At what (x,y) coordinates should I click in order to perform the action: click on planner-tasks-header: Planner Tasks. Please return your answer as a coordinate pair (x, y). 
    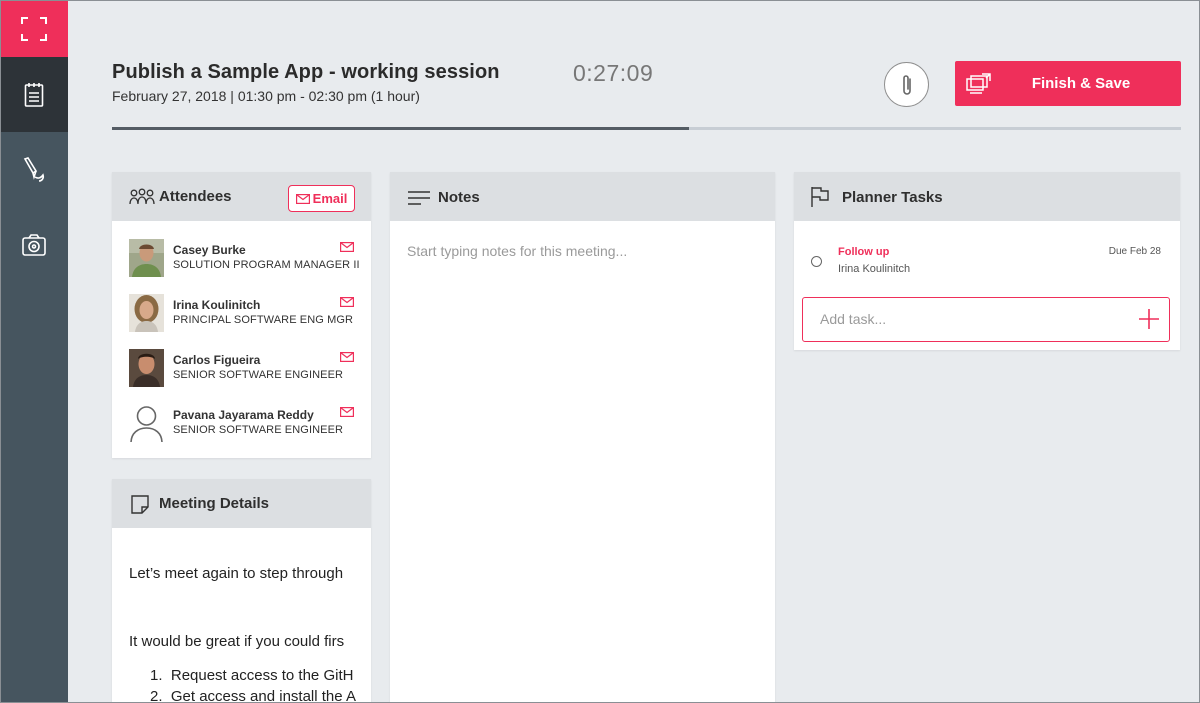
    Looking at the image, I should click on (987, 196).